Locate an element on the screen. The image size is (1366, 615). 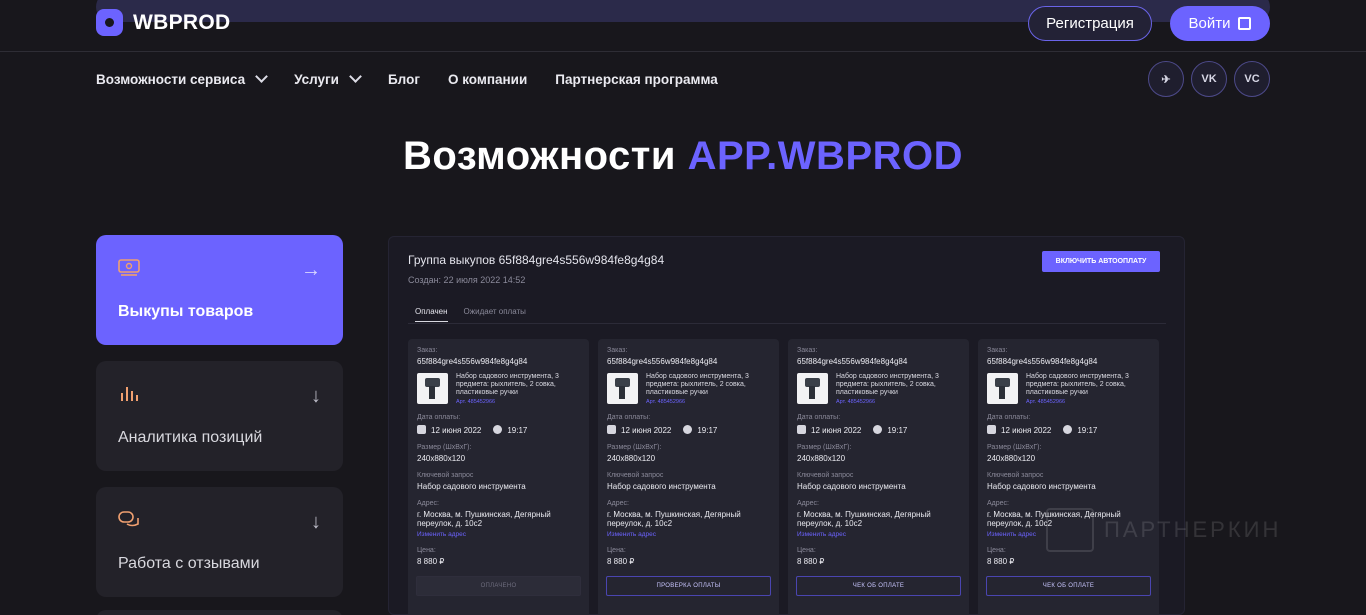
nav-label: Партнерская программа is located at coordinates (636, 79).